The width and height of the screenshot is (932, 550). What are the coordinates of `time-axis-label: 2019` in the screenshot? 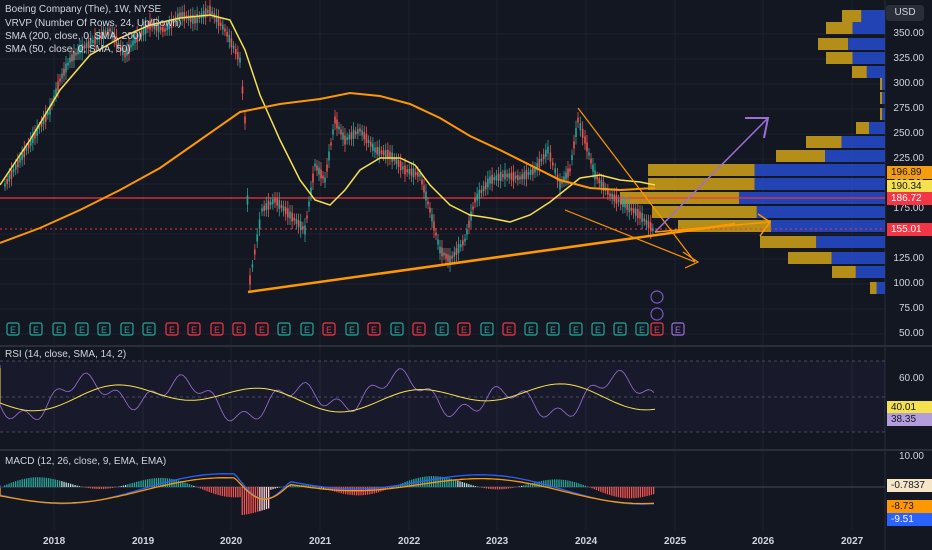 It's located at (143, 541).